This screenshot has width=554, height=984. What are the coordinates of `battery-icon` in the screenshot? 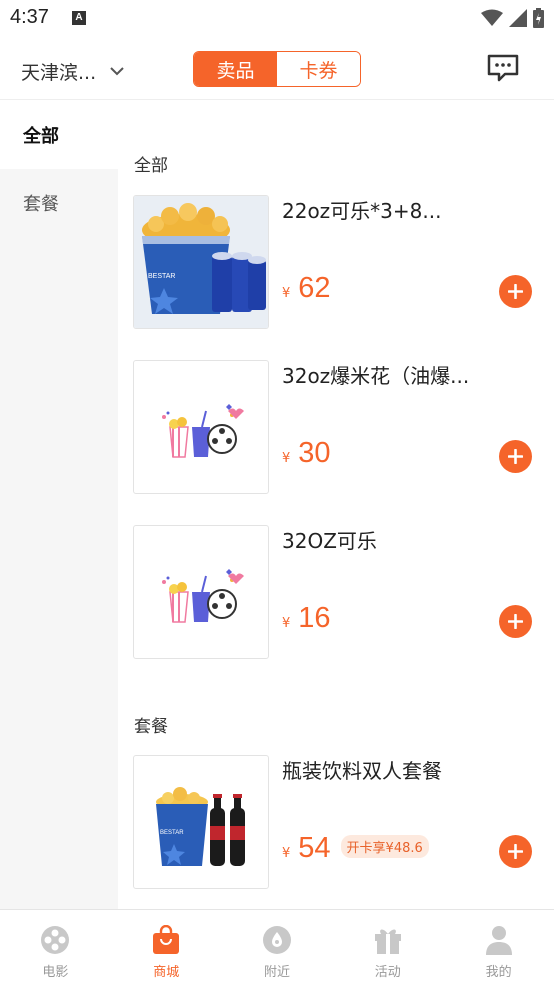 It's located at (538, 18).